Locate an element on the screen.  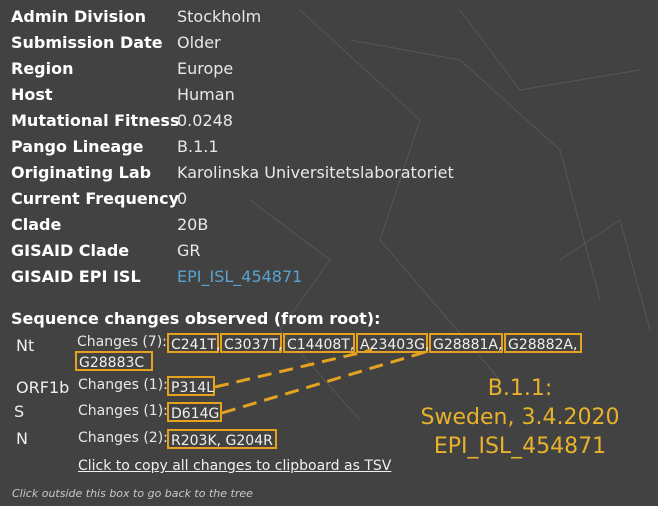
lineage-annotation: B.1.1: Sweden, 3.4.2020 EPI_ISL_454871 is located at coordinates (520, 417).